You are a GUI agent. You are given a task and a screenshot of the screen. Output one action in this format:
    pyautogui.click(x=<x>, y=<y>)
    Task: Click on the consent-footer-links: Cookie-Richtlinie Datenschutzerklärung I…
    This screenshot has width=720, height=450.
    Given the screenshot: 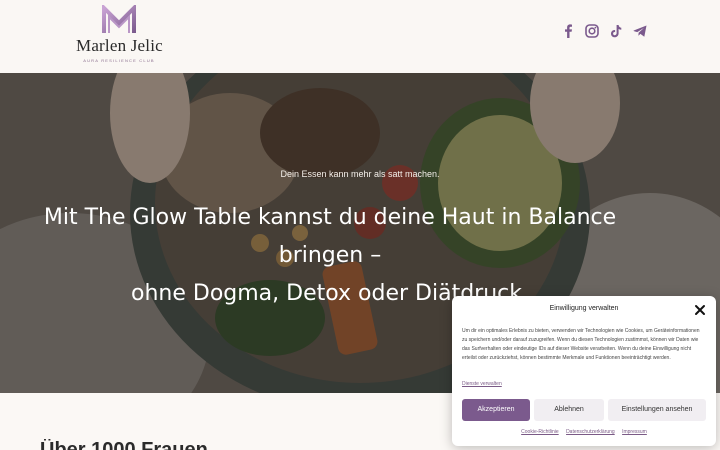 What is the action you would take?
    pyautogui.click(x=584, y=432)
    